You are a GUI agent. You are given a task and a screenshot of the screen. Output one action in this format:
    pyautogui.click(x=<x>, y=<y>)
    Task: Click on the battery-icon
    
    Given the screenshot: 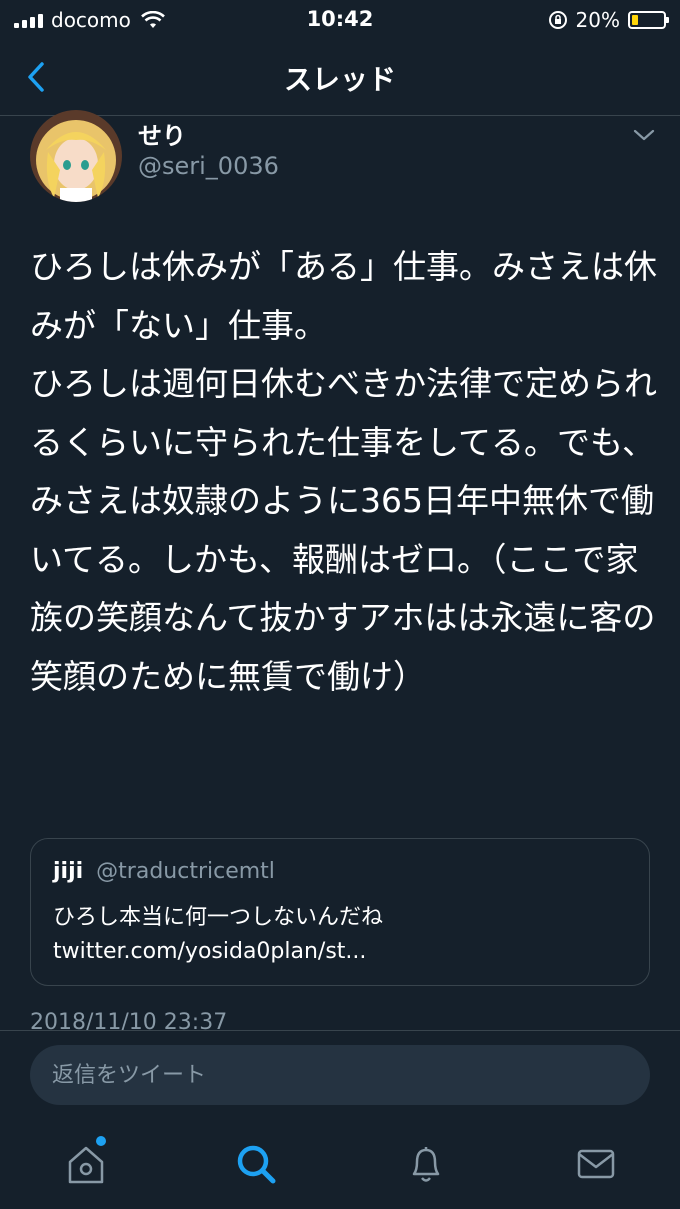 What is the action you would take?
    pyautogui.click(x=648, y=20)
    